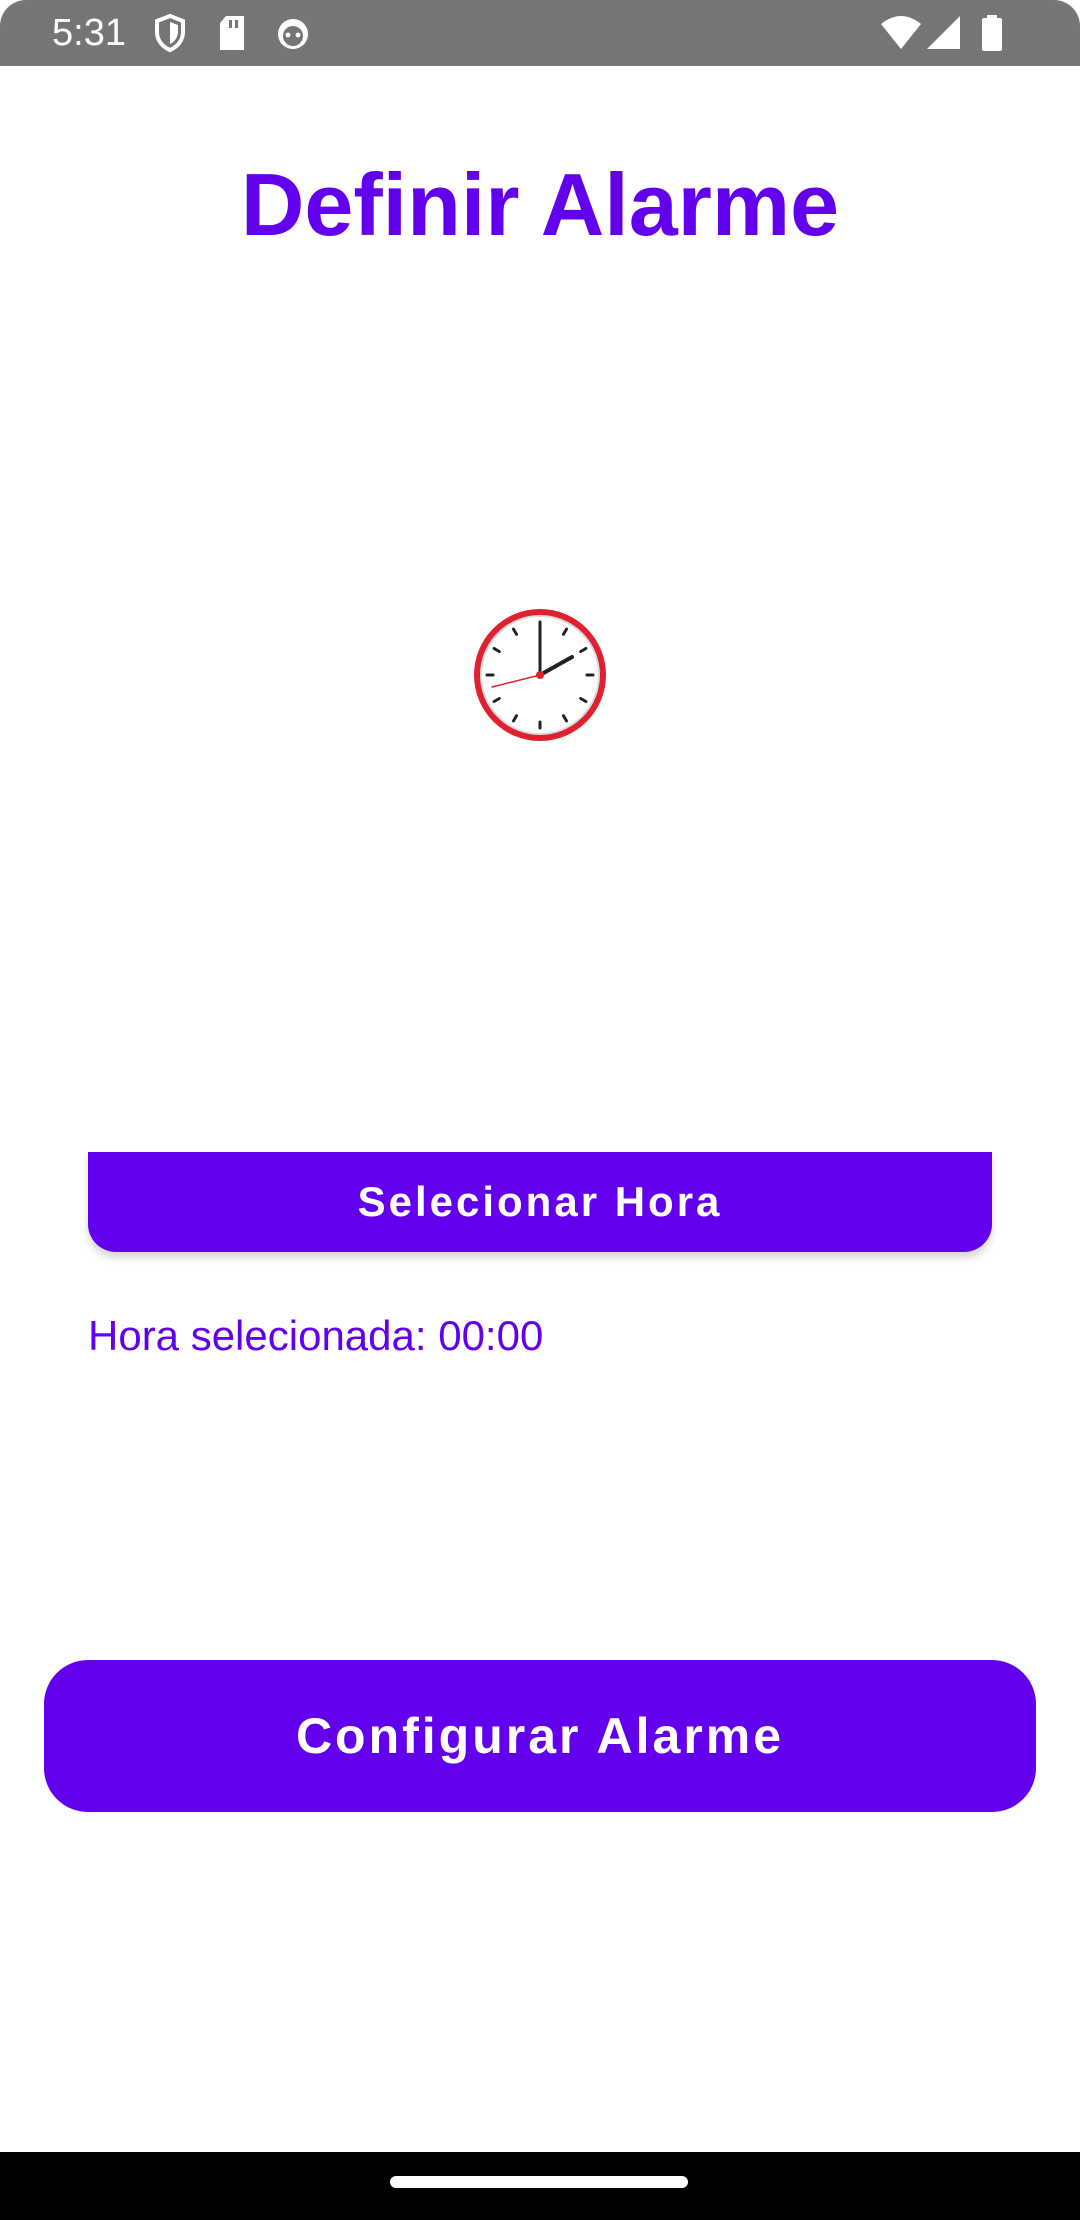  I want to click on clock-icon, so click(540, 675).